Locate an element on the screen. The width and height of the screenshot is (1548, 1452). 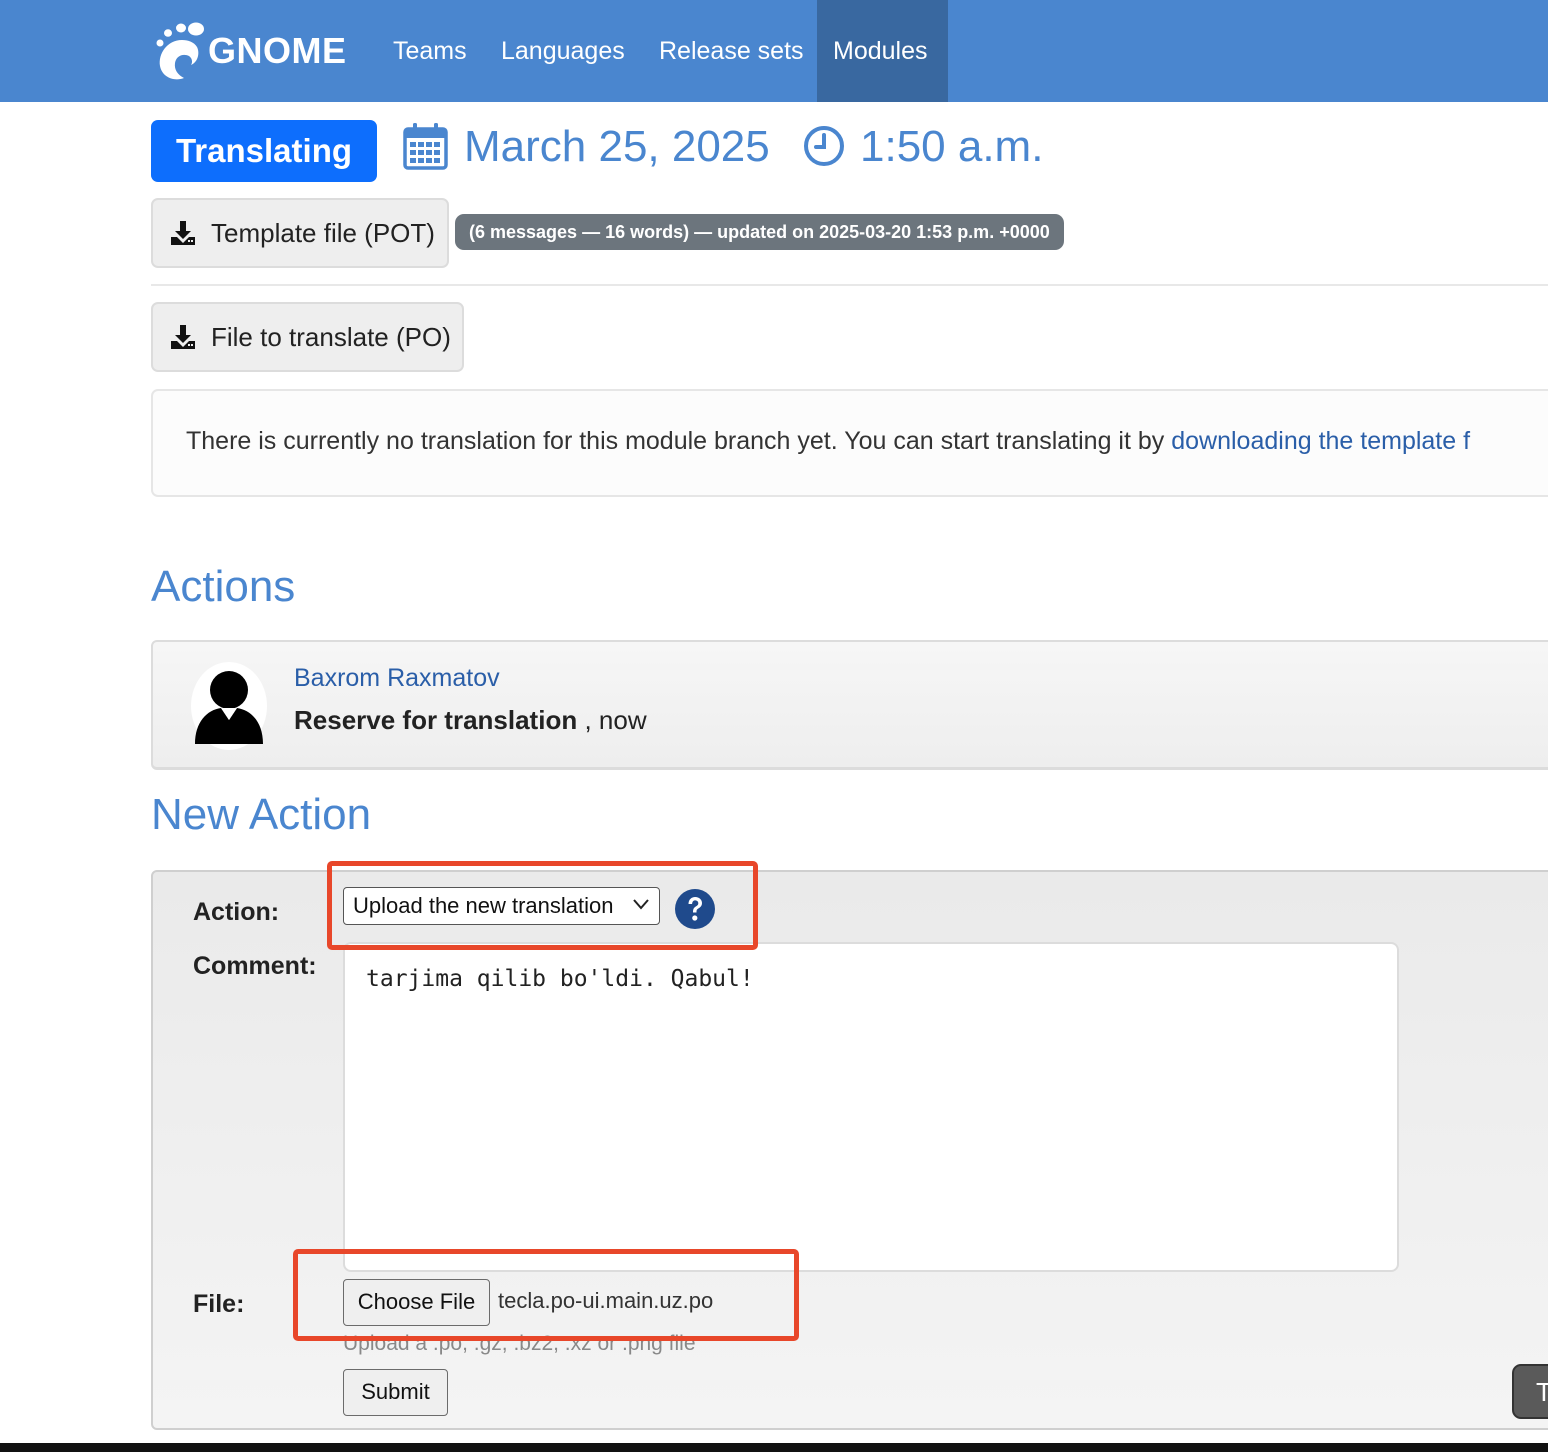
nav-release-sets: Release sets is located at coordinates (731, 51).